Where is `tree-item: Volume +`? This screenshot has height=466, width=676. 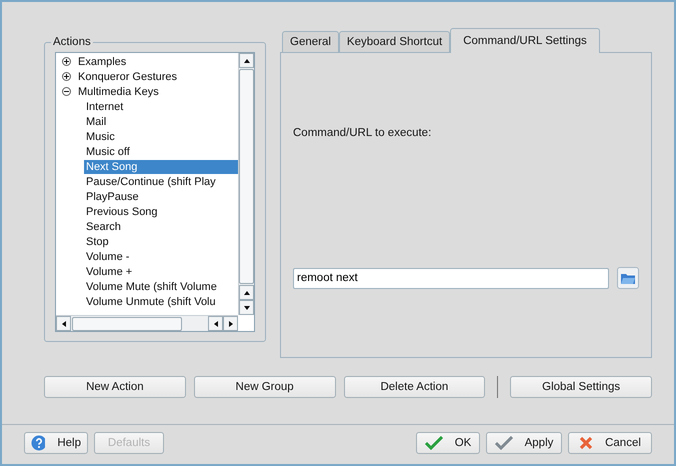
tree-item: Volume + is located at coordinates (161, 271).